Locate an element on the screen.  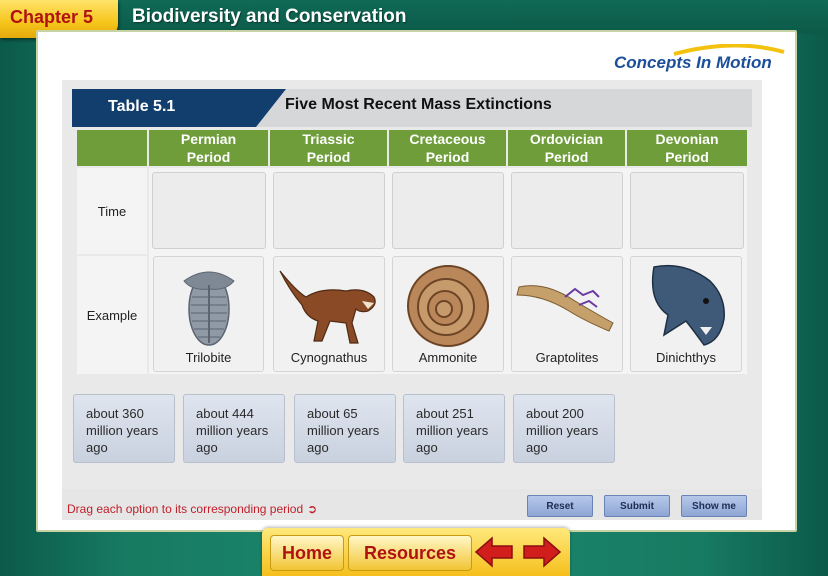
column-header-line1: Cretaceous is located at coordinates (447, 139).